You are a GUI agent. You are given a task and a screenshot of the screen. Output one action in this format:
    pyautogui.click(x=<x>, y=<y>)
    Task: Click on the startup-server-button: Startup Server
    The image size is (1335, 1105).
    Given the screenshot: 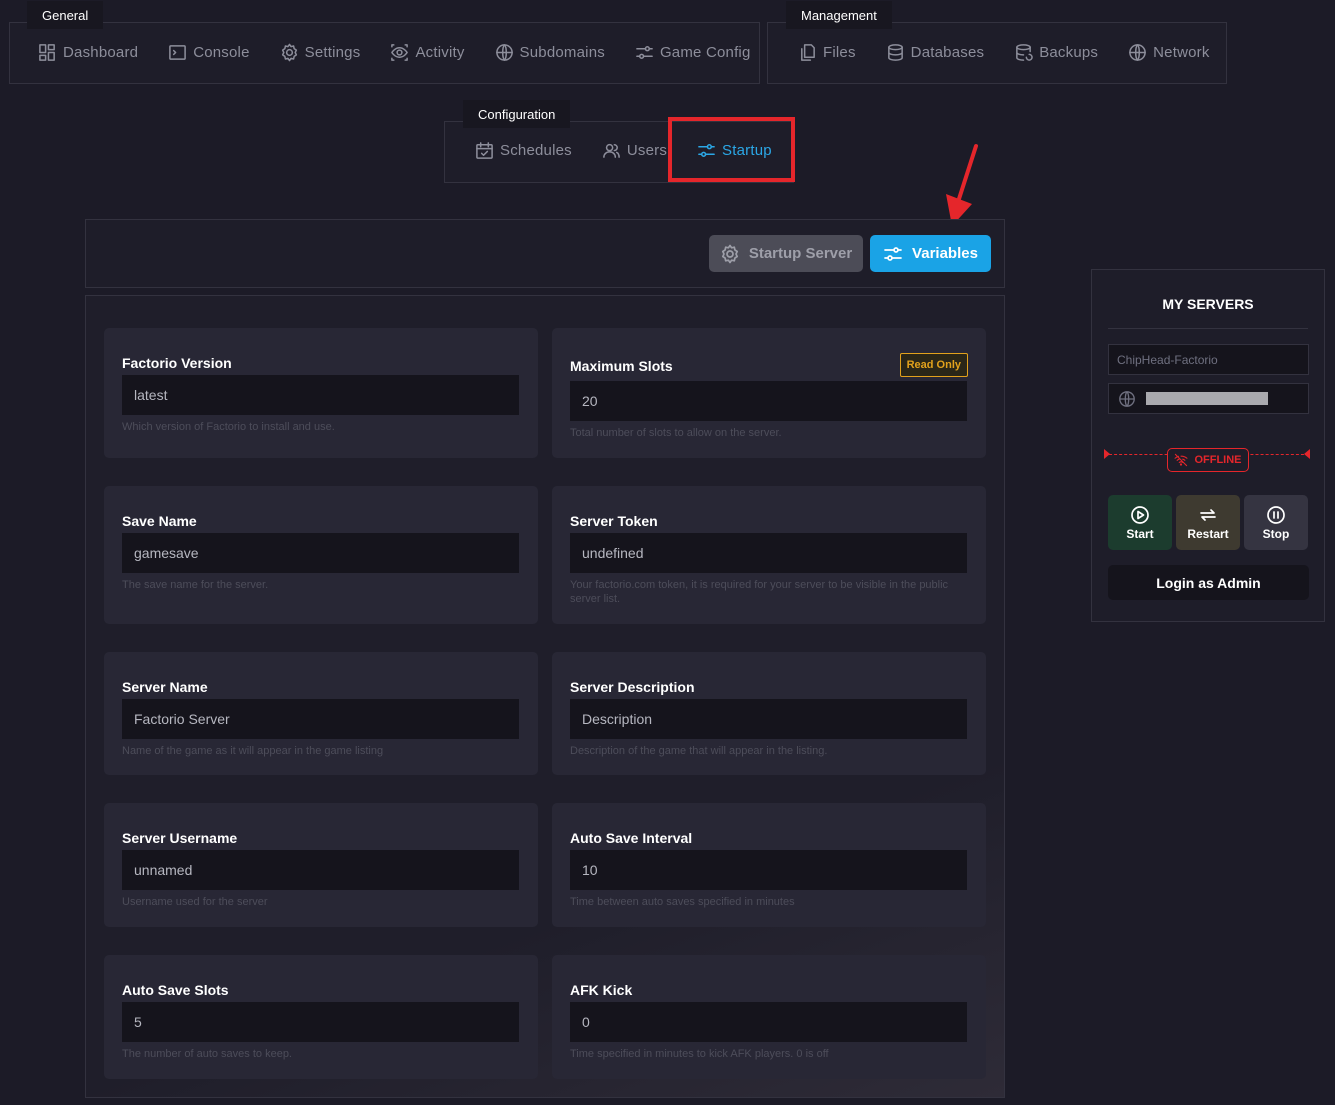 What is the action you would take?
    pyautogui.click(x=786, y=253)
    